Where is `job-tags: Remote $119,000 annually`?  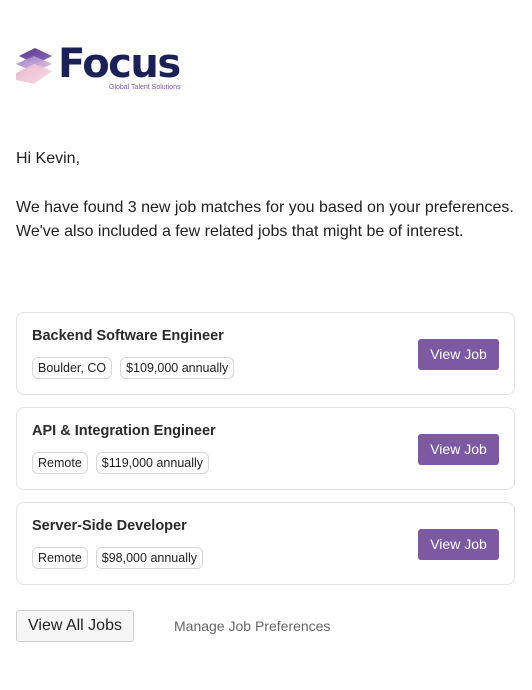 job-tags: Remote $119,000 annually is located at coordinates (121, 463).